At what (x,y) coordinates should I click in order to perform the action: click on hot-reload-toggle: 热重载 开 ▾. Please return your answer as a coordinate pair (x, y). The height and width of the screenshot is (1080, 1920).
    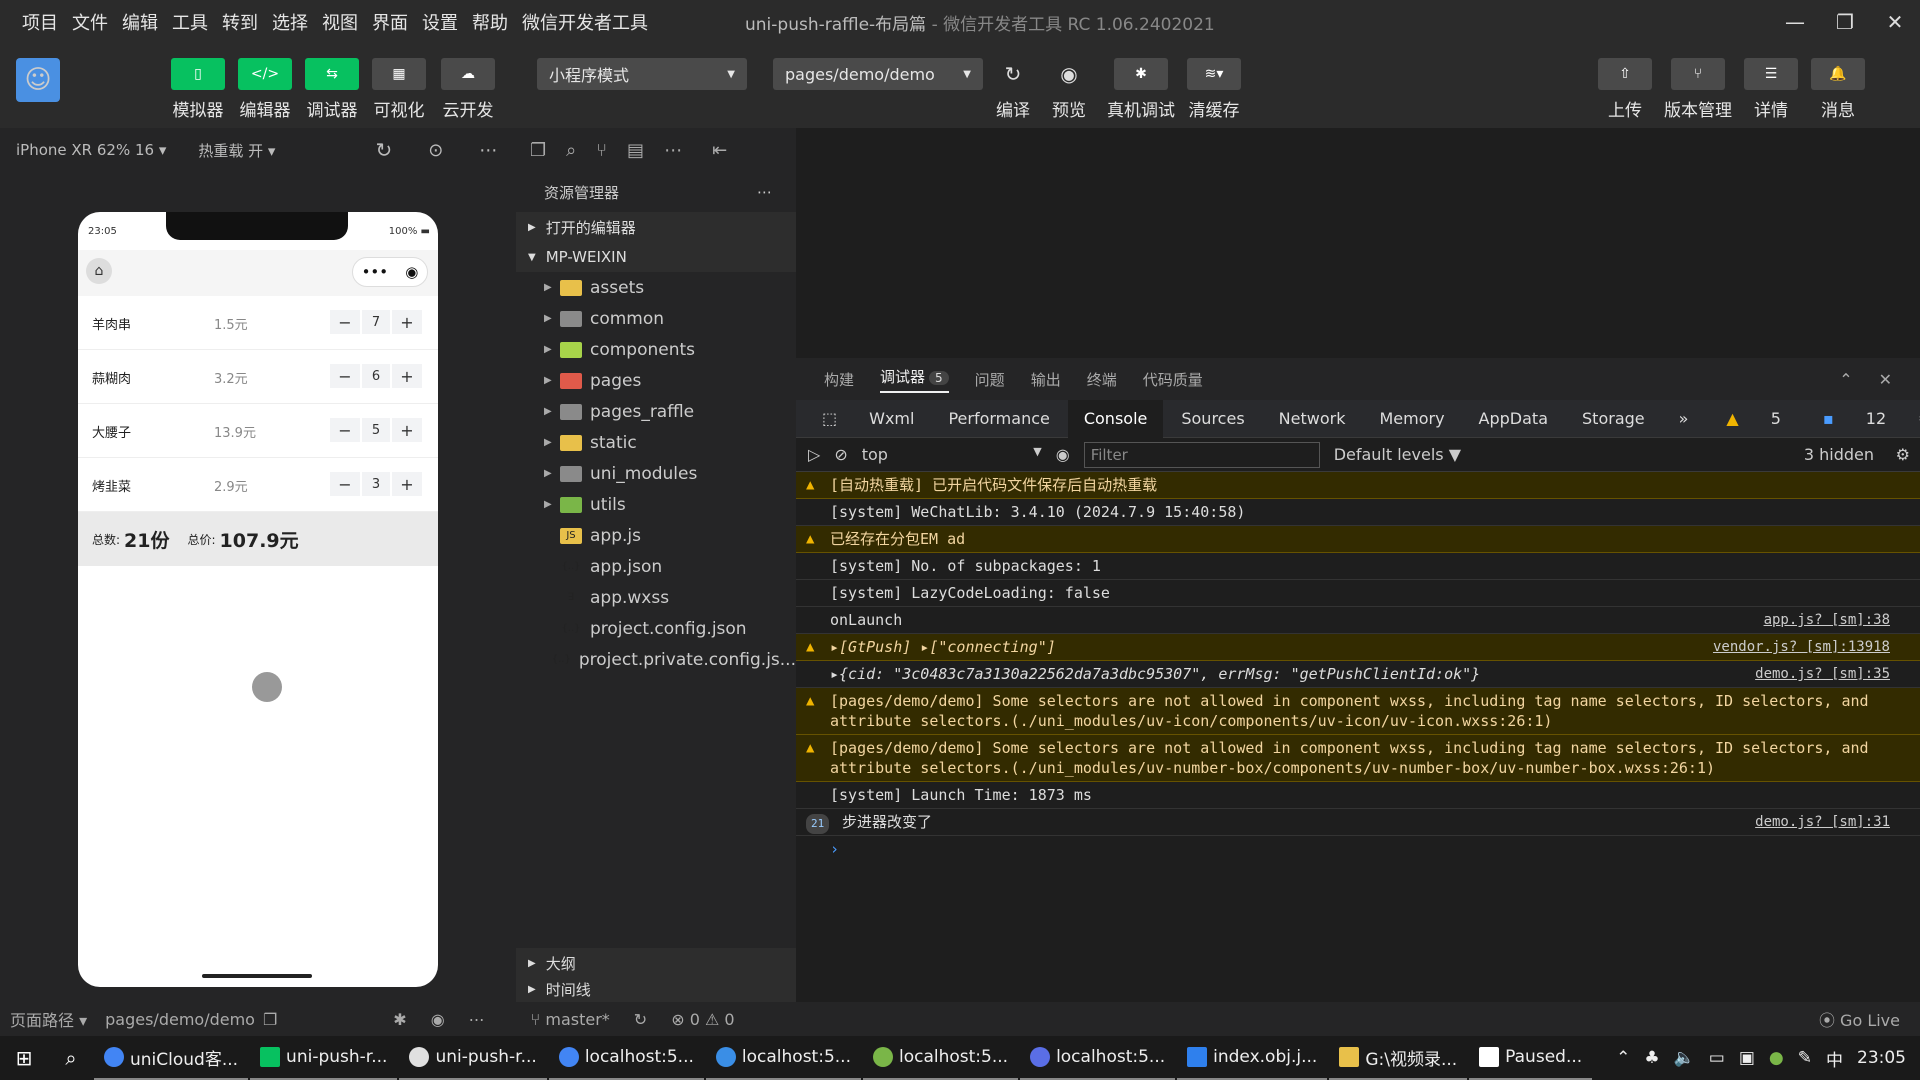
    Looking at the image, I should click on (236, 150).